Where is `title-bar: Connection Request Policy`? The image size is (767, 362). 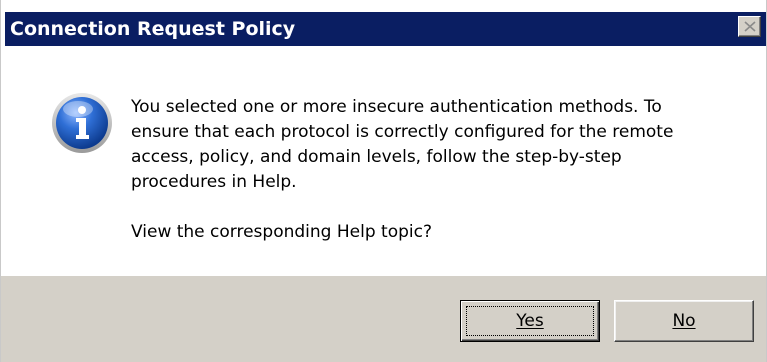 title-bar: Connection Request Policy is located at coordinates (385, 29).